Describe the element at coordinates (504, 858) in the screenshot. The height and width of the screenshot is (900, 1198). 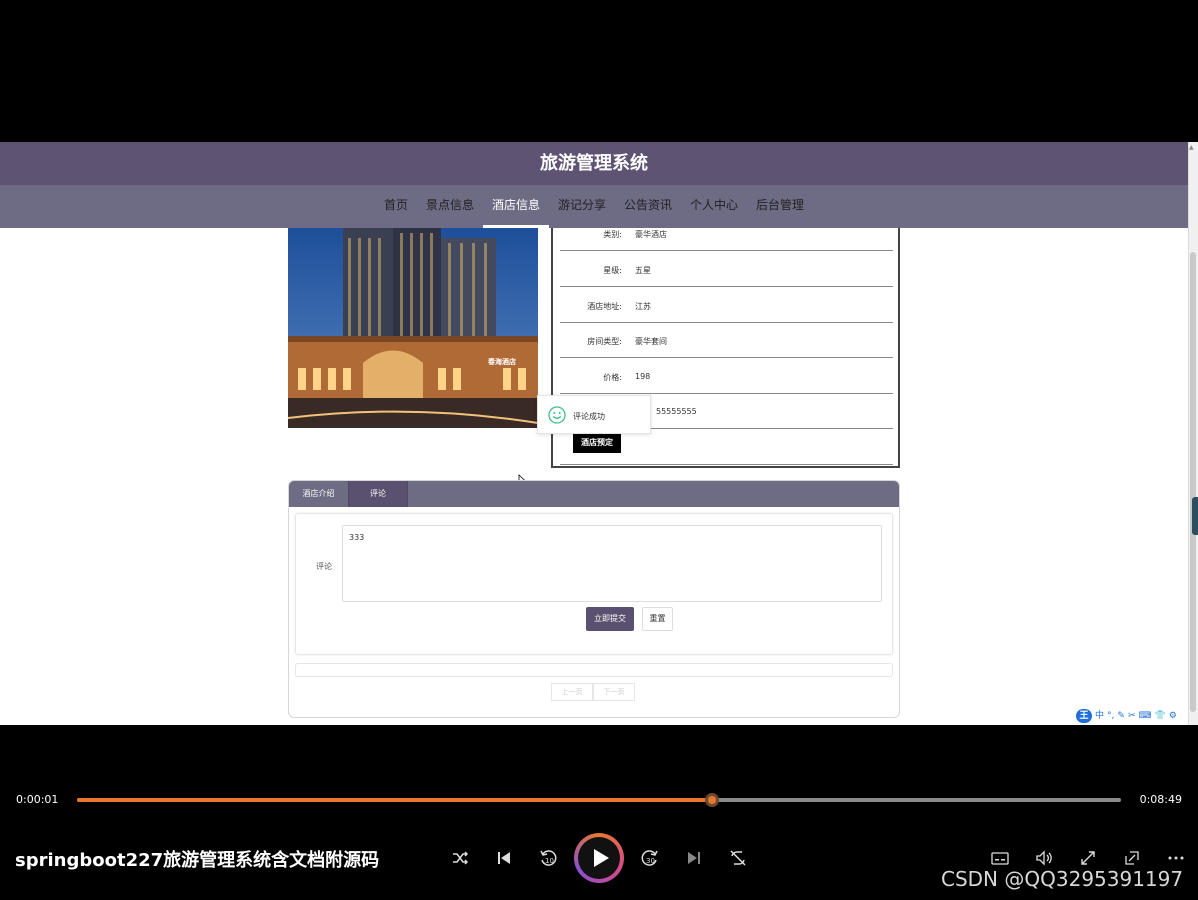
I see `previous-track-icon` at that location.